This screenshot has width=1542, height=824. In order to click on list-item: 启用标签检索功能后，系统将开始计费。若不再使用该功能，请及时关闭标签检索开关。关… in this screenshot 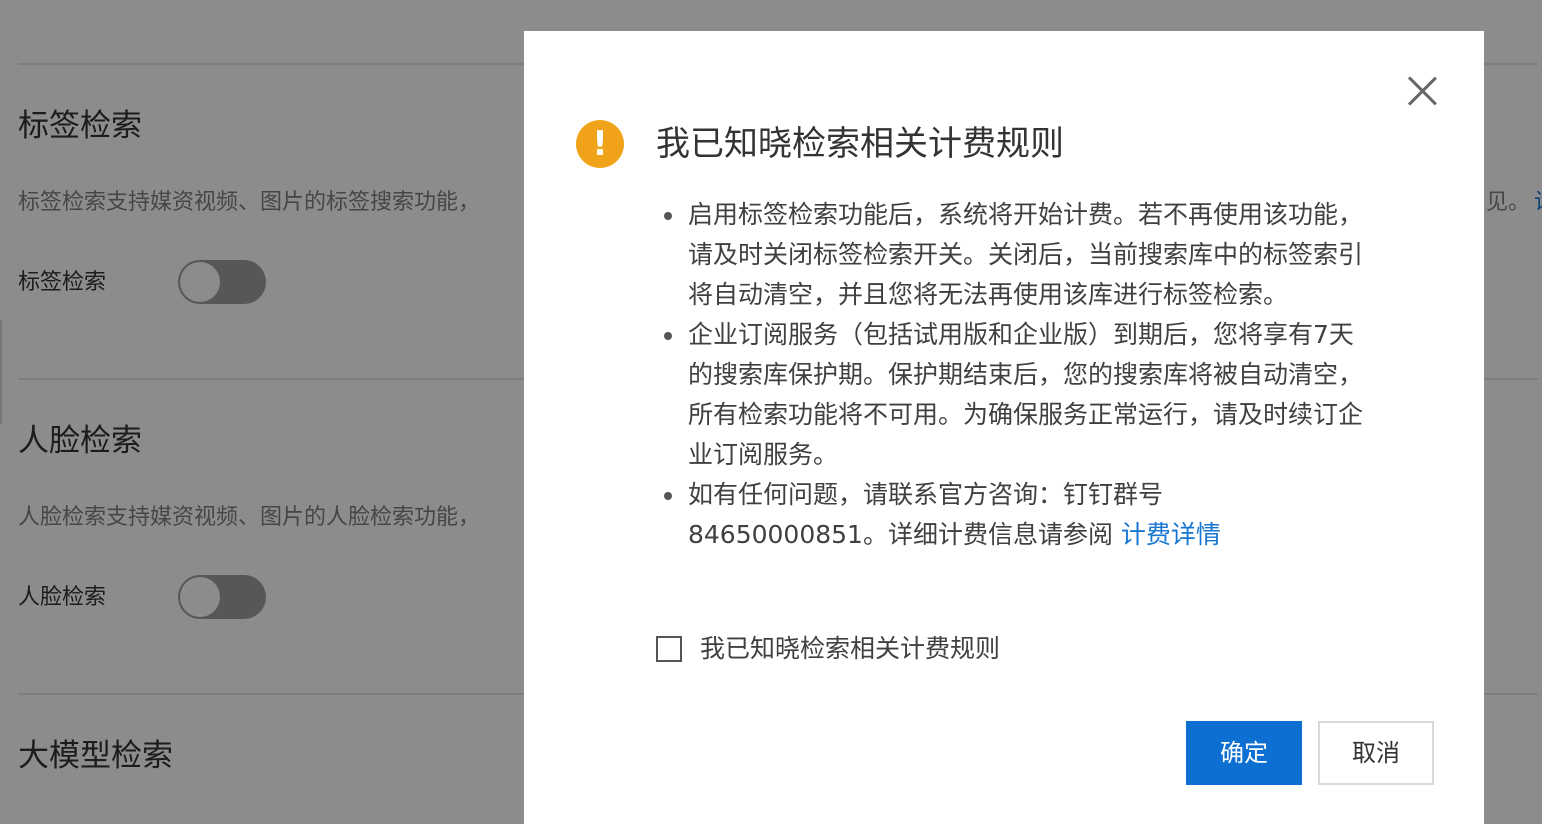, I will do `click(1016, 255)`.